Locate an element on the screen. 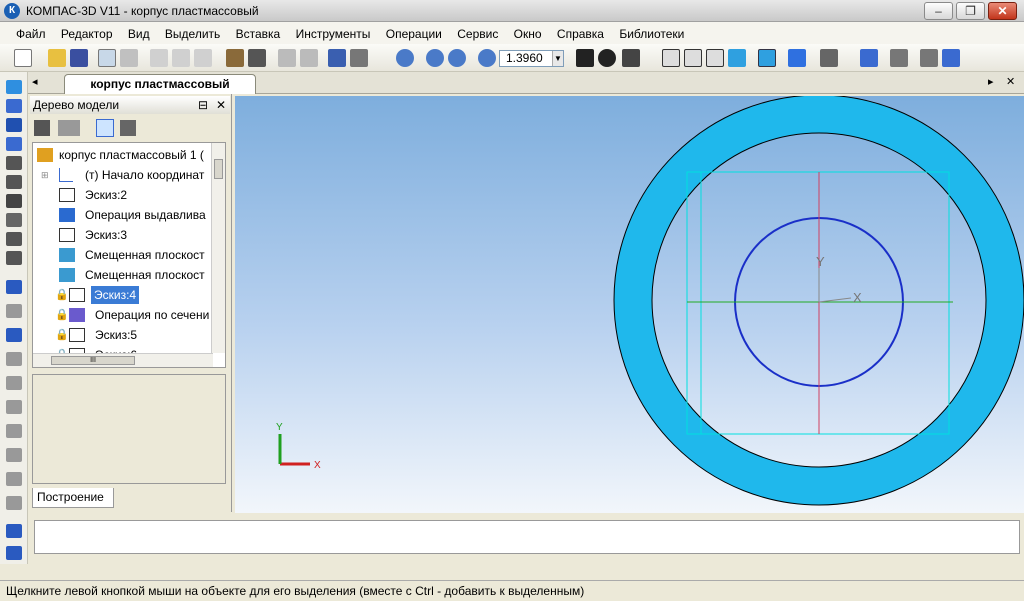 The height and width of the screenshot is (601, 1024). tab-nav-left-icon: ◂ is located at coordinates (35, 81).